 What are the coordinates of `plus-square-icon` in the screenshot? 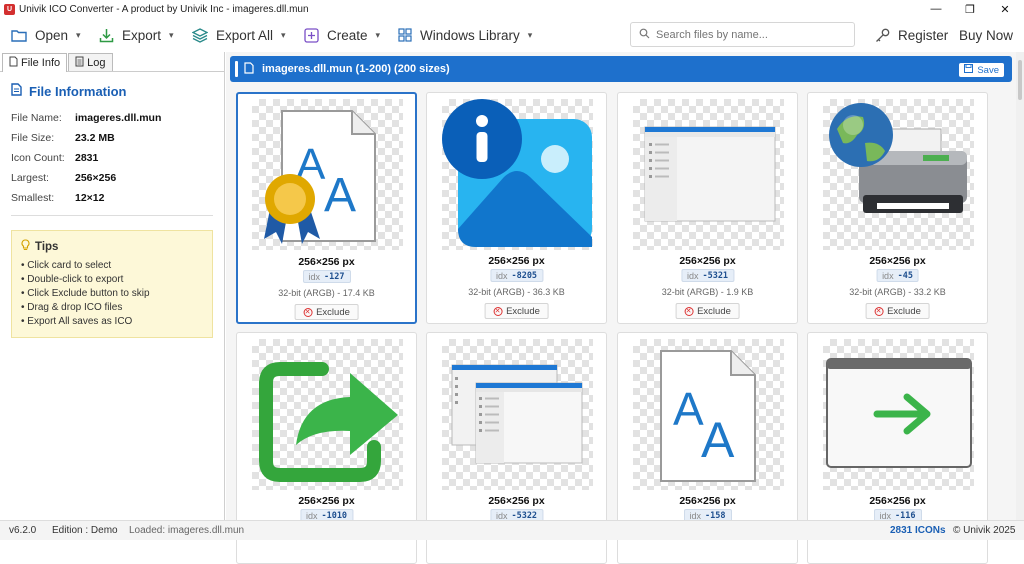 It's located at (311, 35).